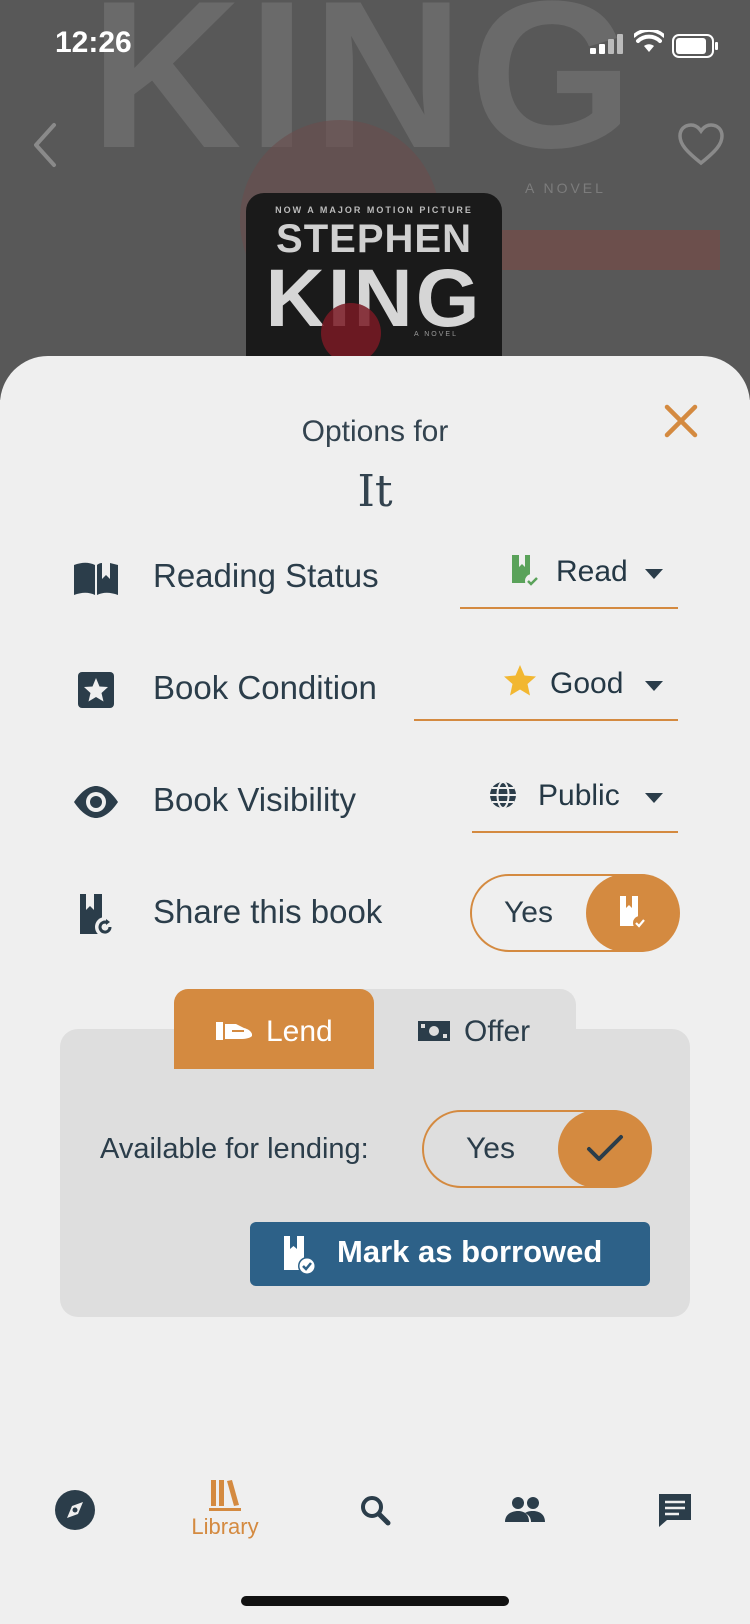 The height and width of the screenshot is (1624, 750). What do you see at coordinates (266, 575) in the screenshot?
I see `reading-status-label: Reading Status` at bounding box center [266, 575].